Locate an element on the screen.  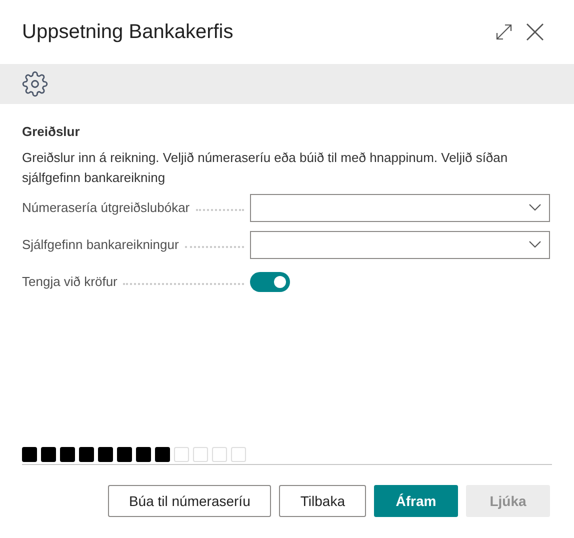
toggle-switch is located at coordinates (270, 282).